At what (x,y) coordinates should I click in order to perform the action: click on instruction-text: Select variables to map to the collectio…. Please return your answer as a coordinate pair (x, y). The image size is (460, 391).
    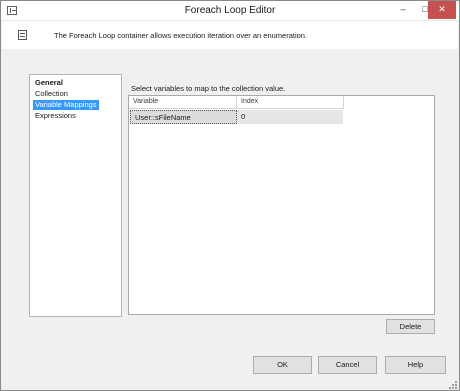
    Looking at the image, I should click on (208, 88).